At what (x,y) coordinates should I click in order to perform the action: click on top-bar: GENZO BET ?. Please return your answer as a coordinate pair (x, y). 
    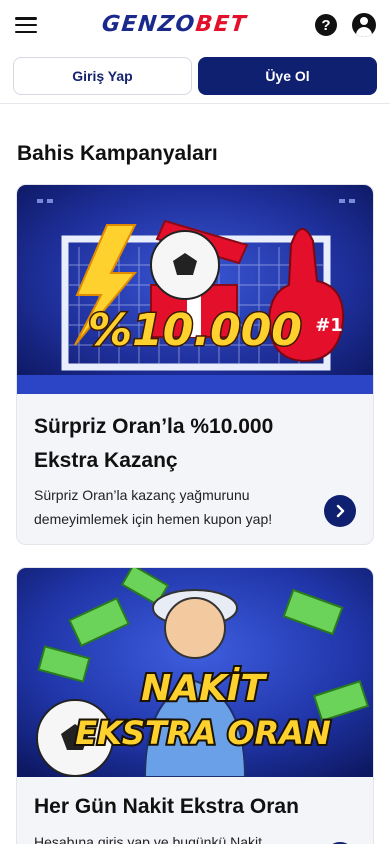
    Looking at the image, I should click on (195, 25).